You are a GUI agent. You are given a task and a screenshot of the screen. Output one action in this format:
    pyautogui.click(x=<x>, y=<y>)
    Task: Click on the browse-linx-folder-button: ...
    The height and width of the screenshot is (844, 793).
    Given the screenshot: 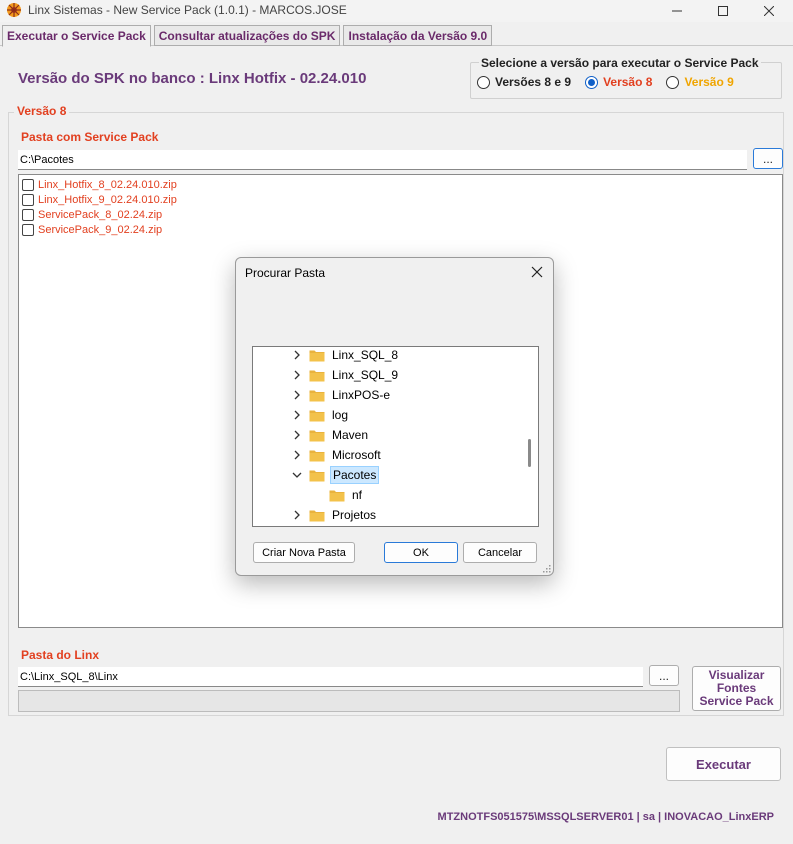 What is the action you would take?
    pyautogui.click(x=664, y=675)
    